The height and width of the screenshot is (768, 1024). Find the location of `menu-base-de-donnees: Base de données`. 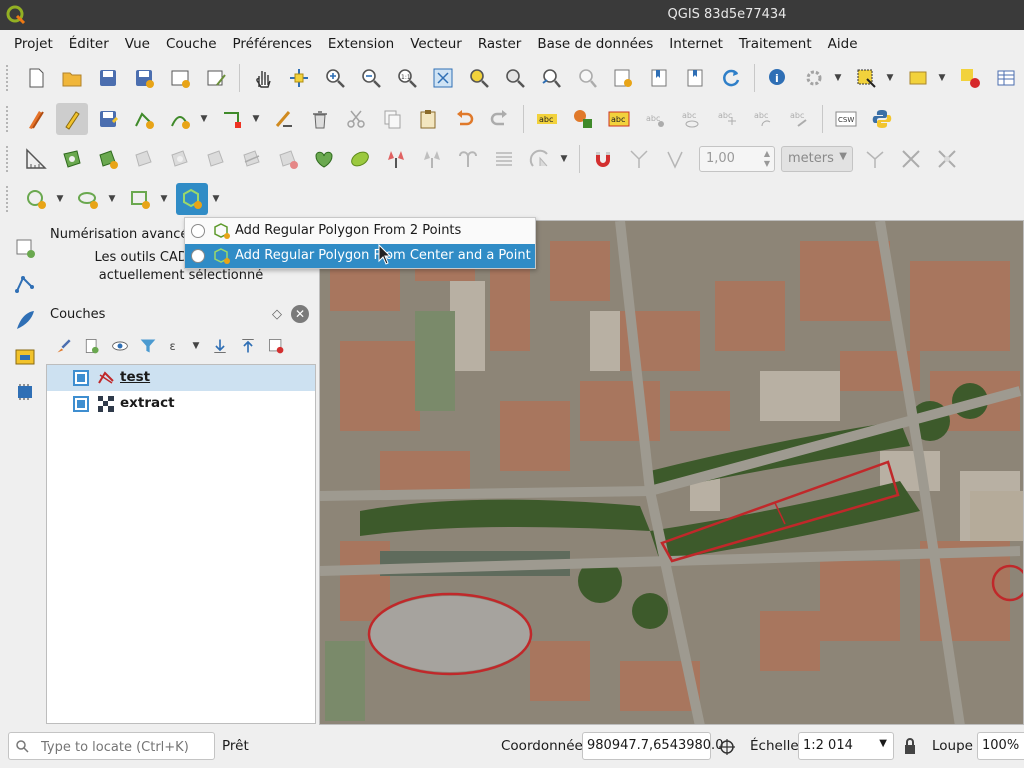

menu-base-de-donnees: Base de données is located at coordinates (595, 44).